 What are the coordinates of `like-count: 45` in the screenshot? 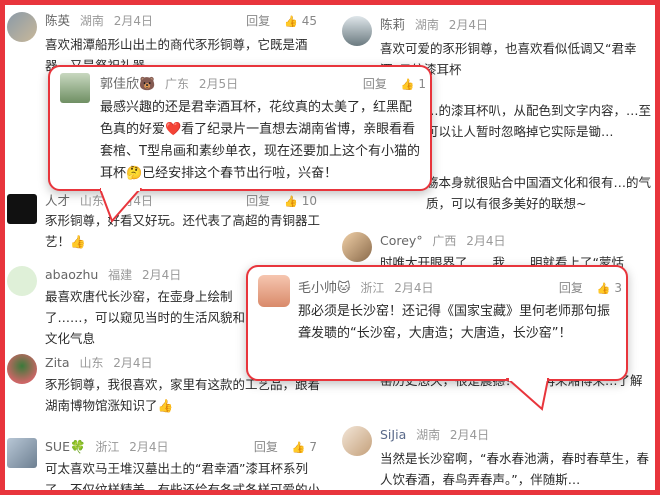 It's located at (309, 21).